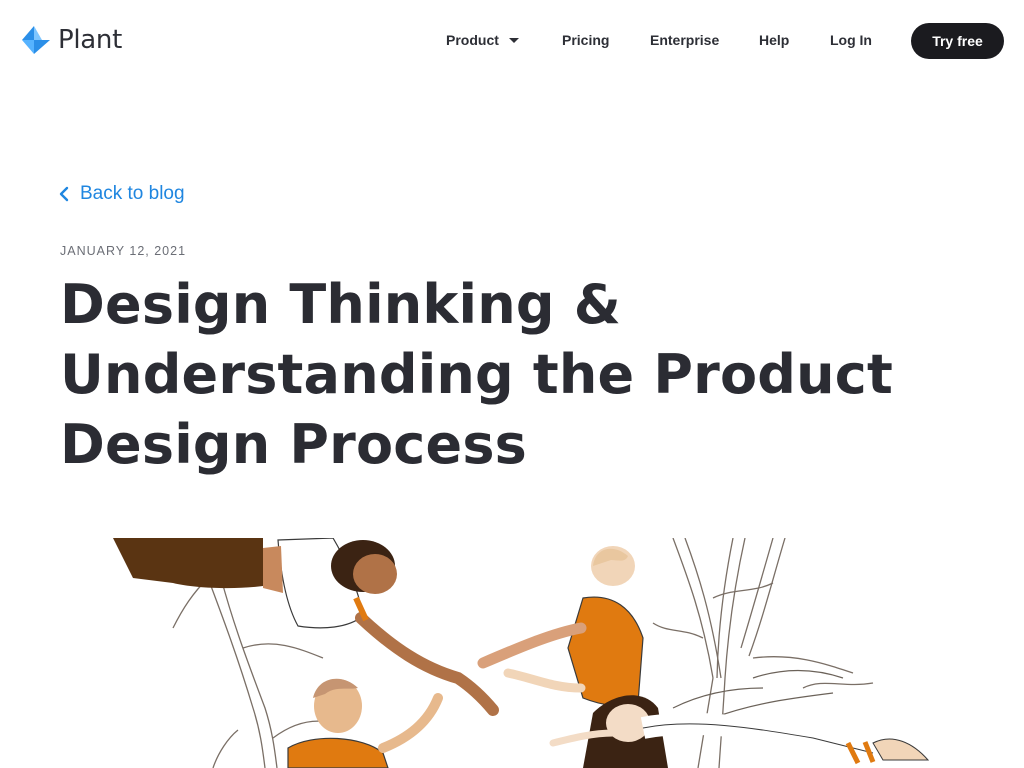 The width and height of the screenshot is (1024, 768). What do you see at coordinates (90, 40) in the screenshot?
I see `logo-text: Plant` at bounding box center [90, 40].